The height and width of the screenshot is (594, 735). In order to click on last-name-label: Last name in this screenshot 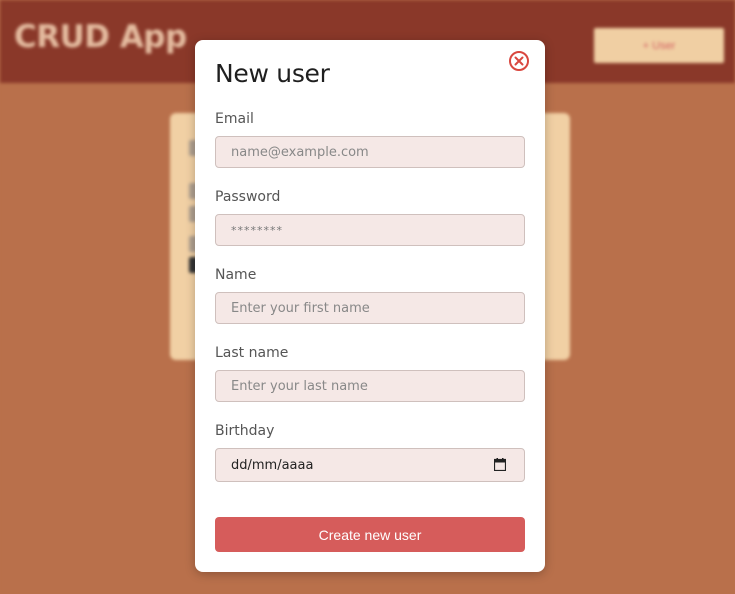, I will do `click(252, 353)`.